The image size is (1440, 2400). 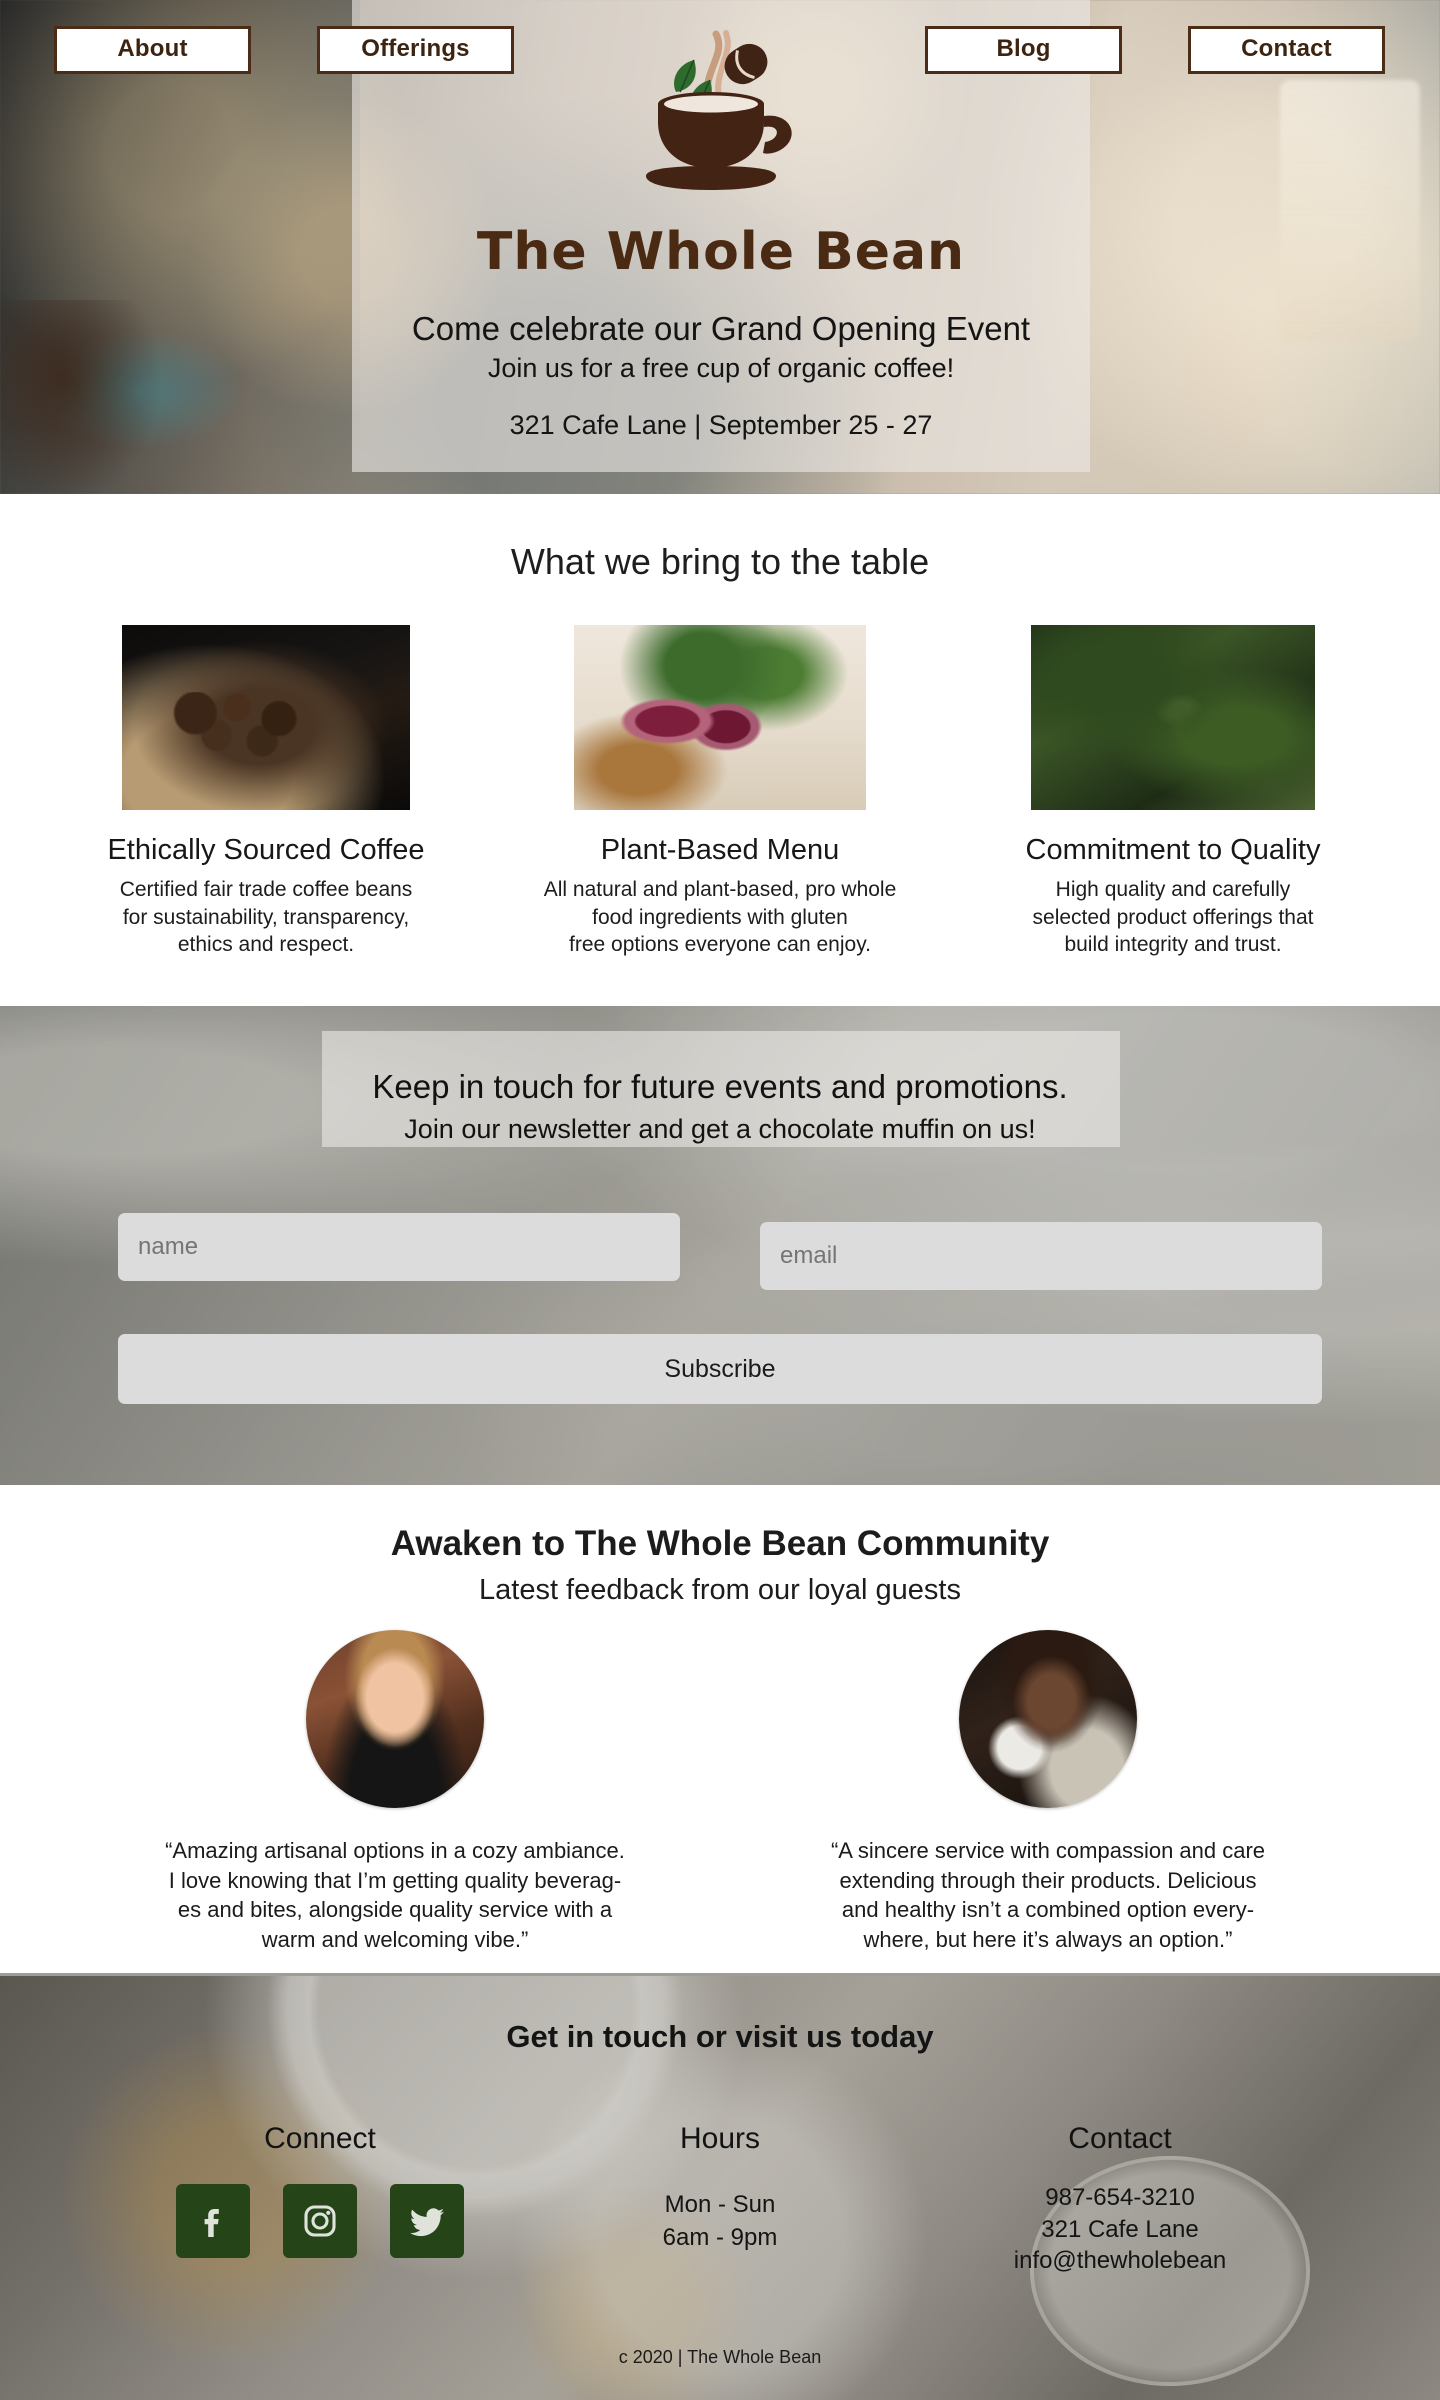 What do you see at coordinates (1286, 50) in the screenshot?
I see `nav-item-contact: Contact` at bounding box center [1286, 50].